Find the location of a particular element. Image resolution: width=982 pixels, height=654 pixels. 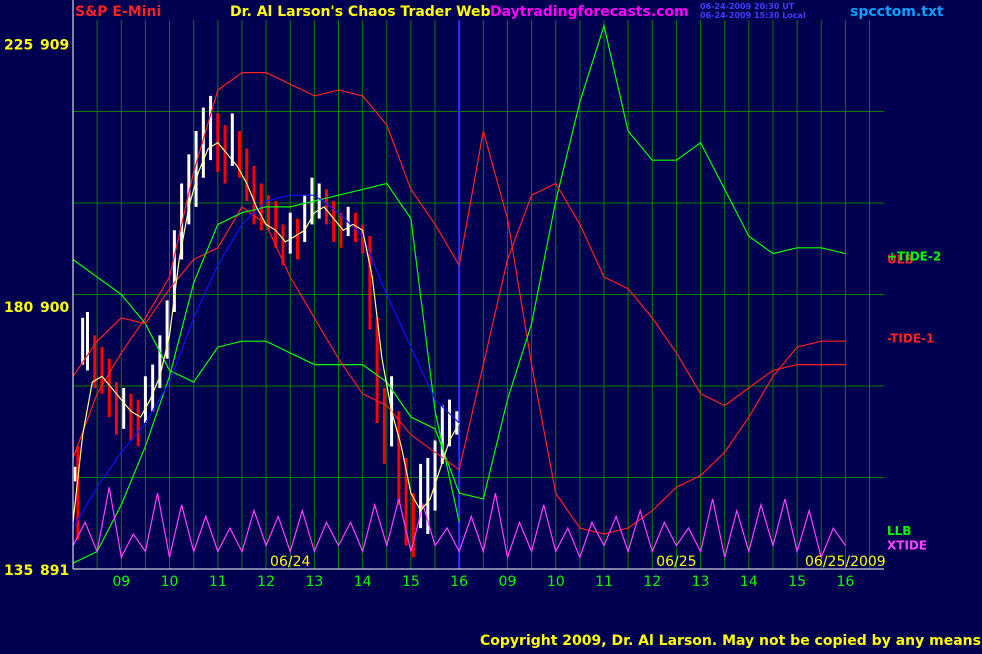

y-tick-label-left: 135 is located at coordinates (18, 571).